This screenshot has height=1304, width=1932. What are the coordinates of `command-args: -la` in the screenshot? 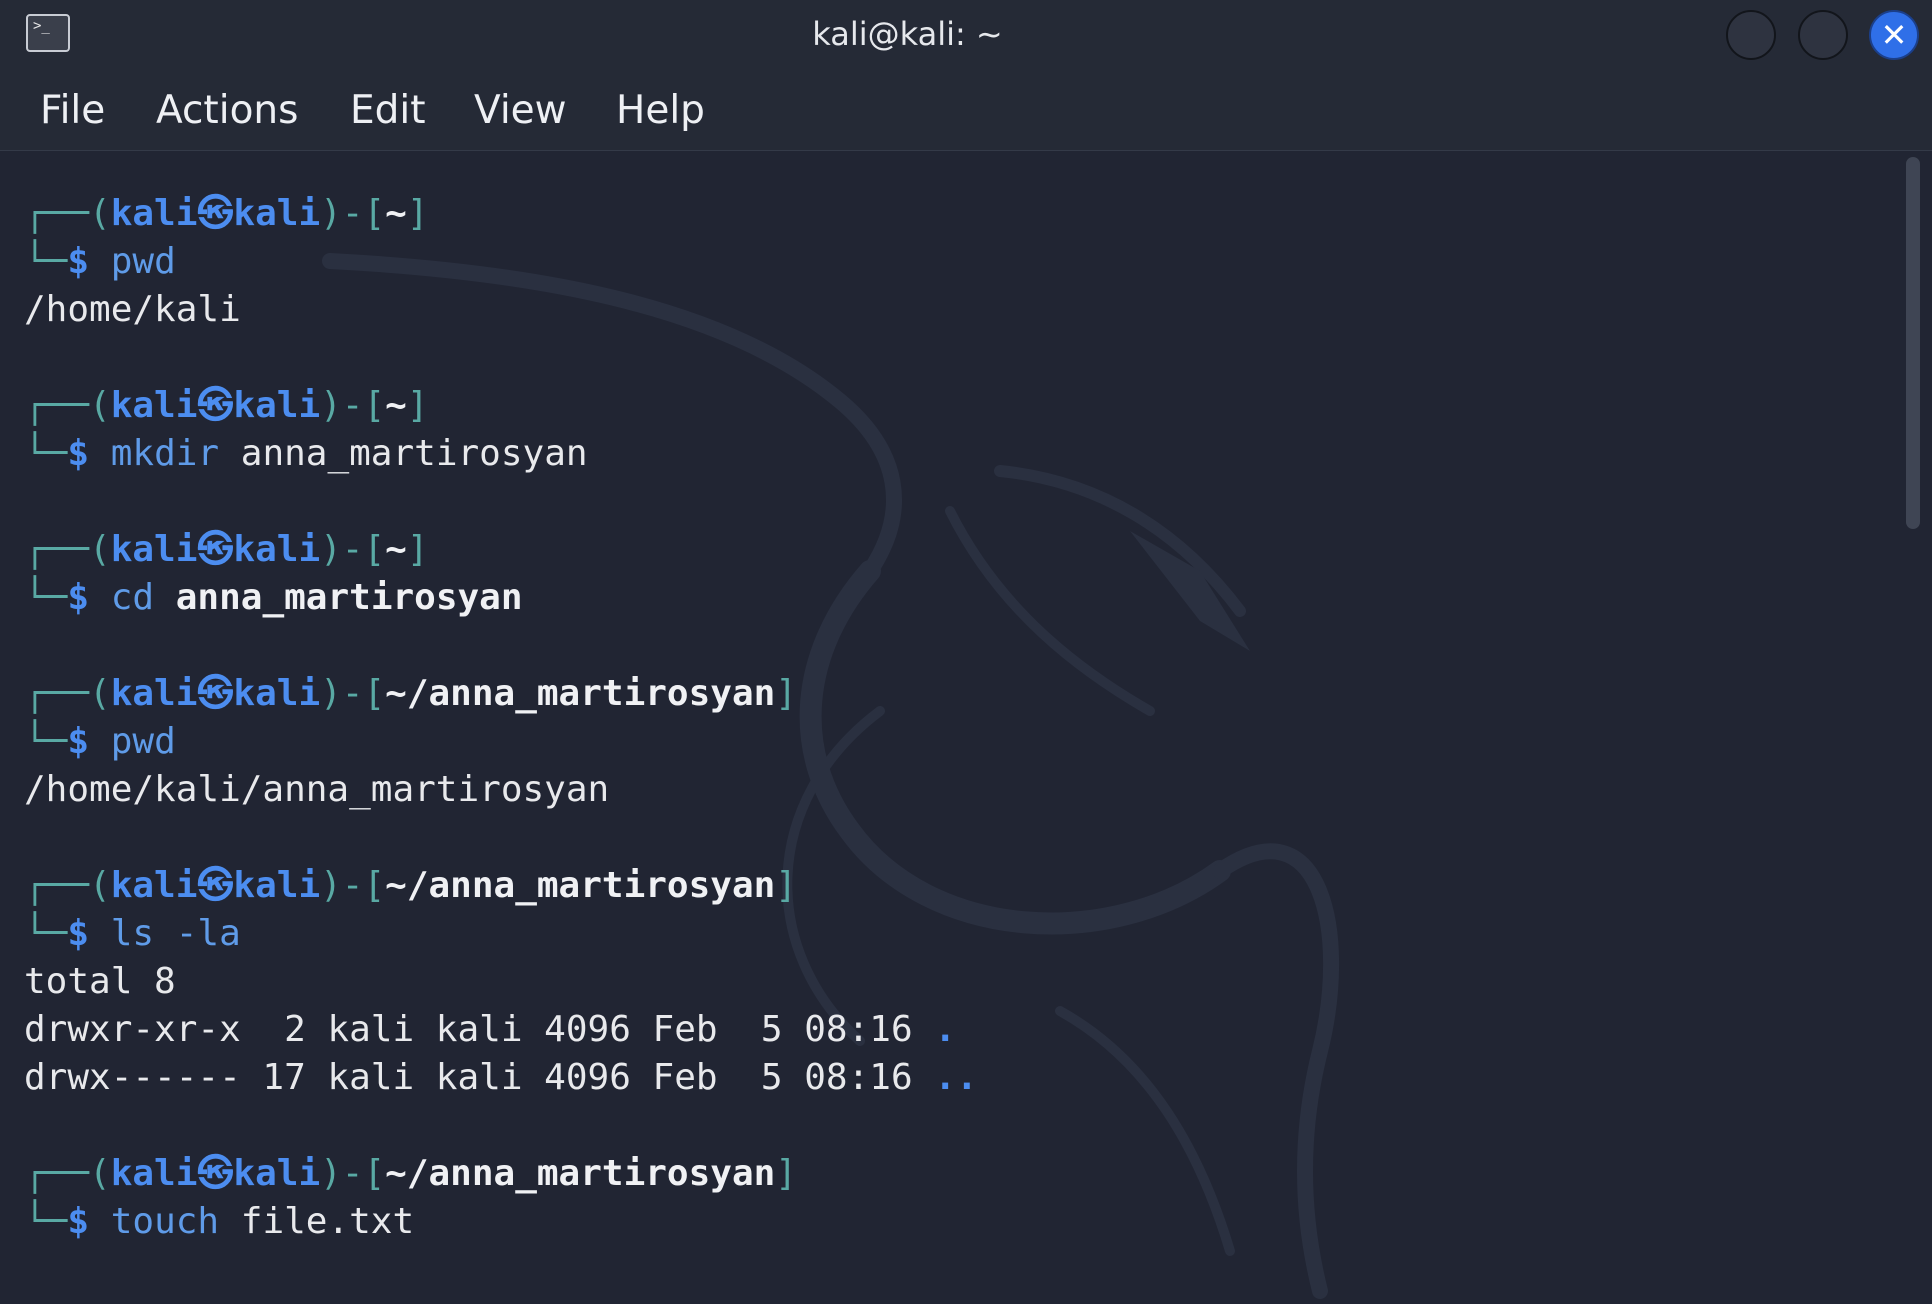 It's located at (197, 933).